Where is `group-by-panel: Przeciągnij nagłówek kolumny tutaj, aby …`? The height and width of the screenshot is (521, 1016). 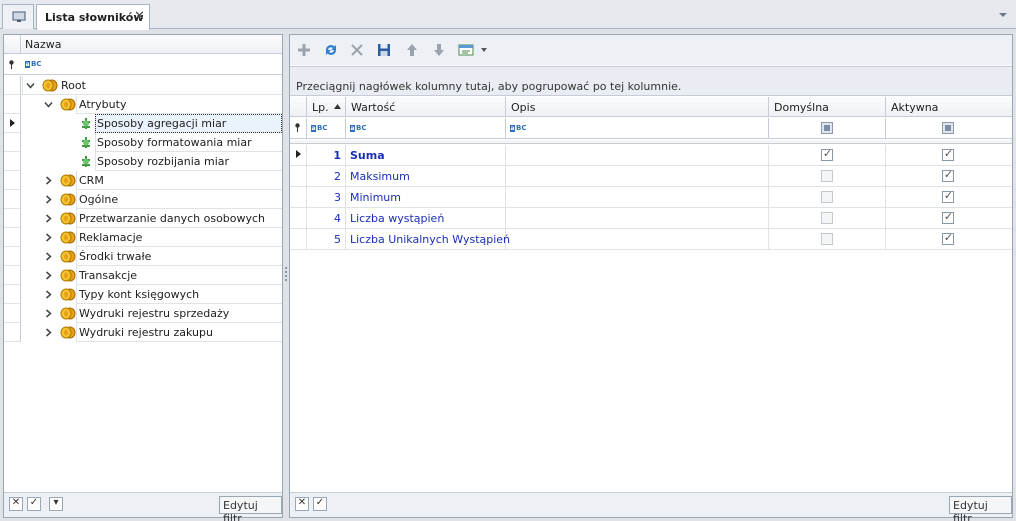
group-by-panel: Przeciągnij nagłówek kolumny tutaj, aby … is located at coordinates (651, 81).